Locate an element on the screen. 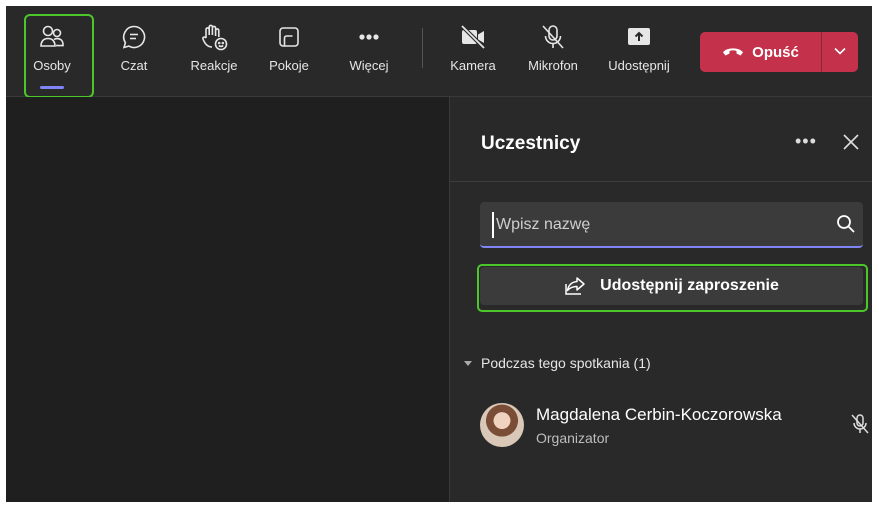 Image resolution: width=879 pixels, height=507 pixels. people-button: Osoby is located at coordinates (52, 51).